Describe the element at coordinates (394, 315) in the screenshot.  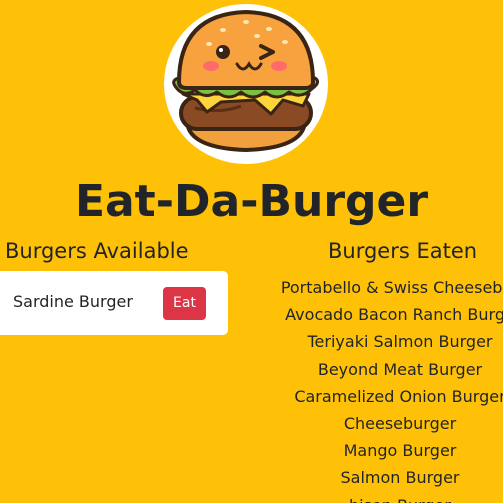
I see `list-item: Avocado Bacon Ranch Burge` at that location.